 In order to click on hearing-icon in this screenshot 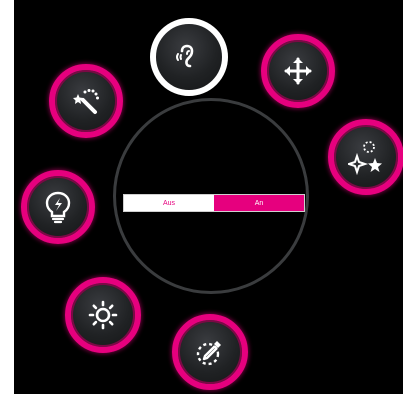, I will do `click(185, 56)`.